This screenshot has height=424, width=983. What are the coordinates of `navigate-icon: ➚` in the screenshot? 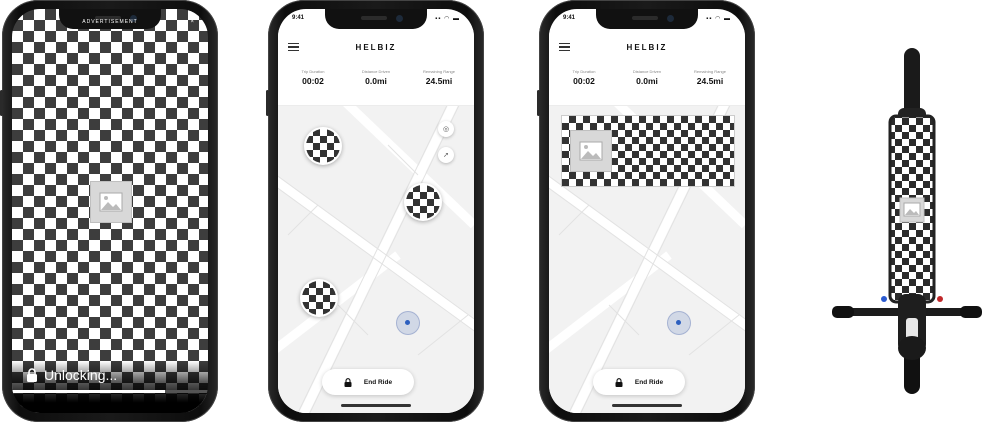 It's located at (446, 155).